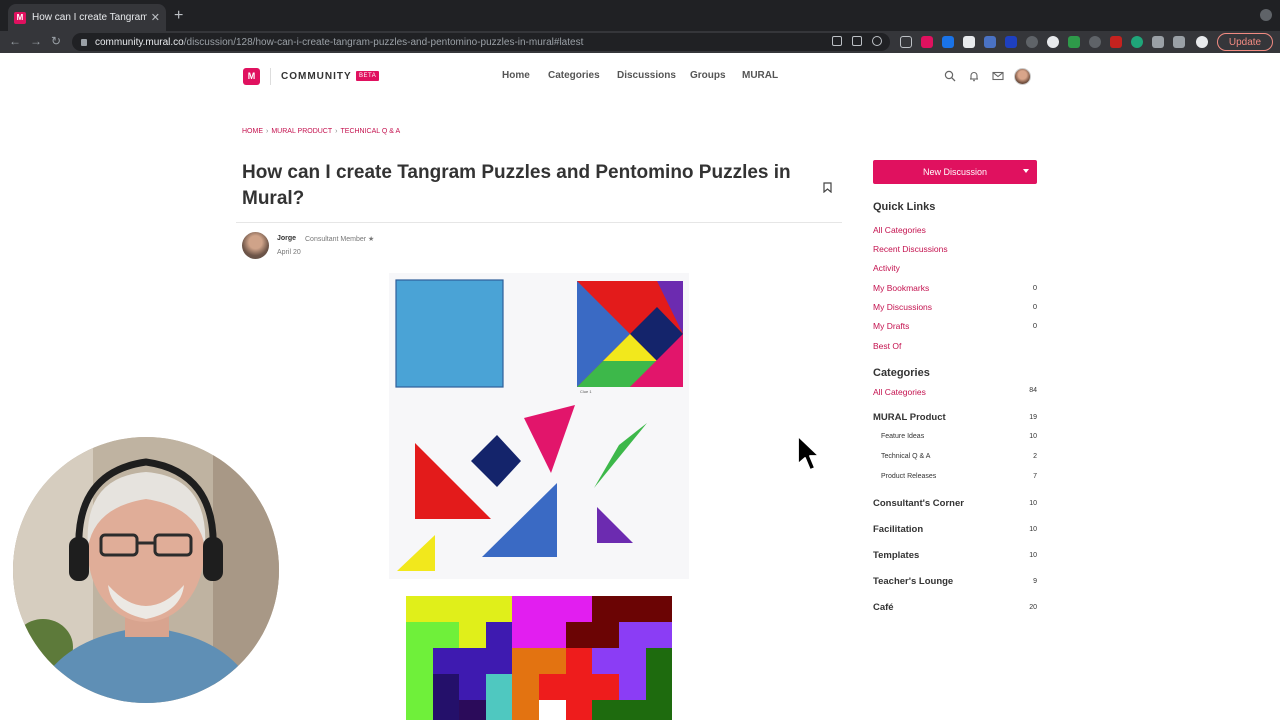 The height and width of the screenshot is (720, 1280). Describe the element at coordinates (1179, 42) in the screenshot. I see `reading-list-icon` at that location.